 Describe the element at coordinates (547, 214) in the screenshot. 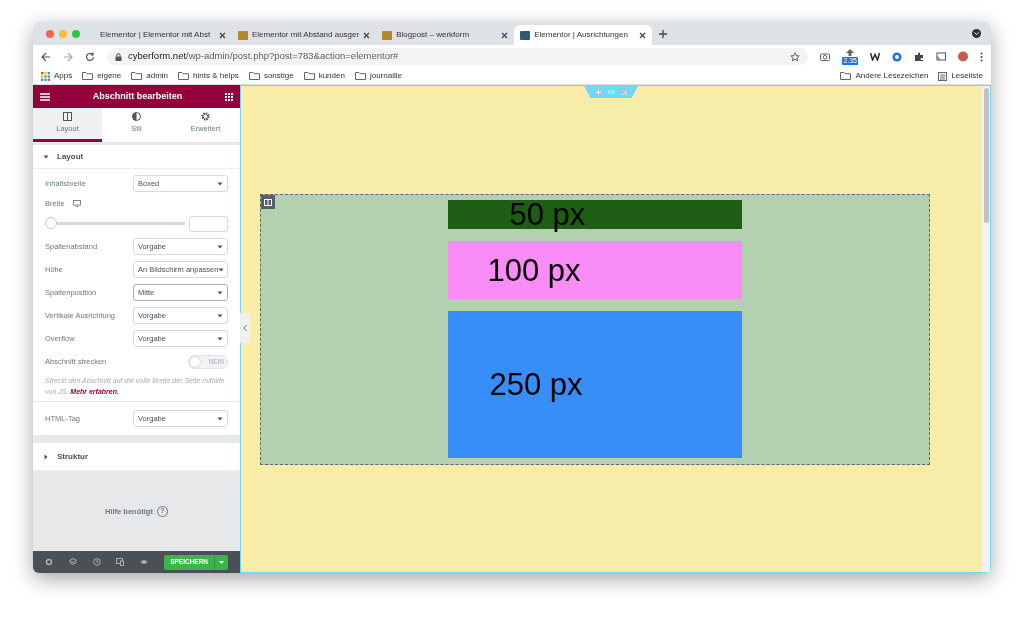

I see `block-label: 50 px` at that location.